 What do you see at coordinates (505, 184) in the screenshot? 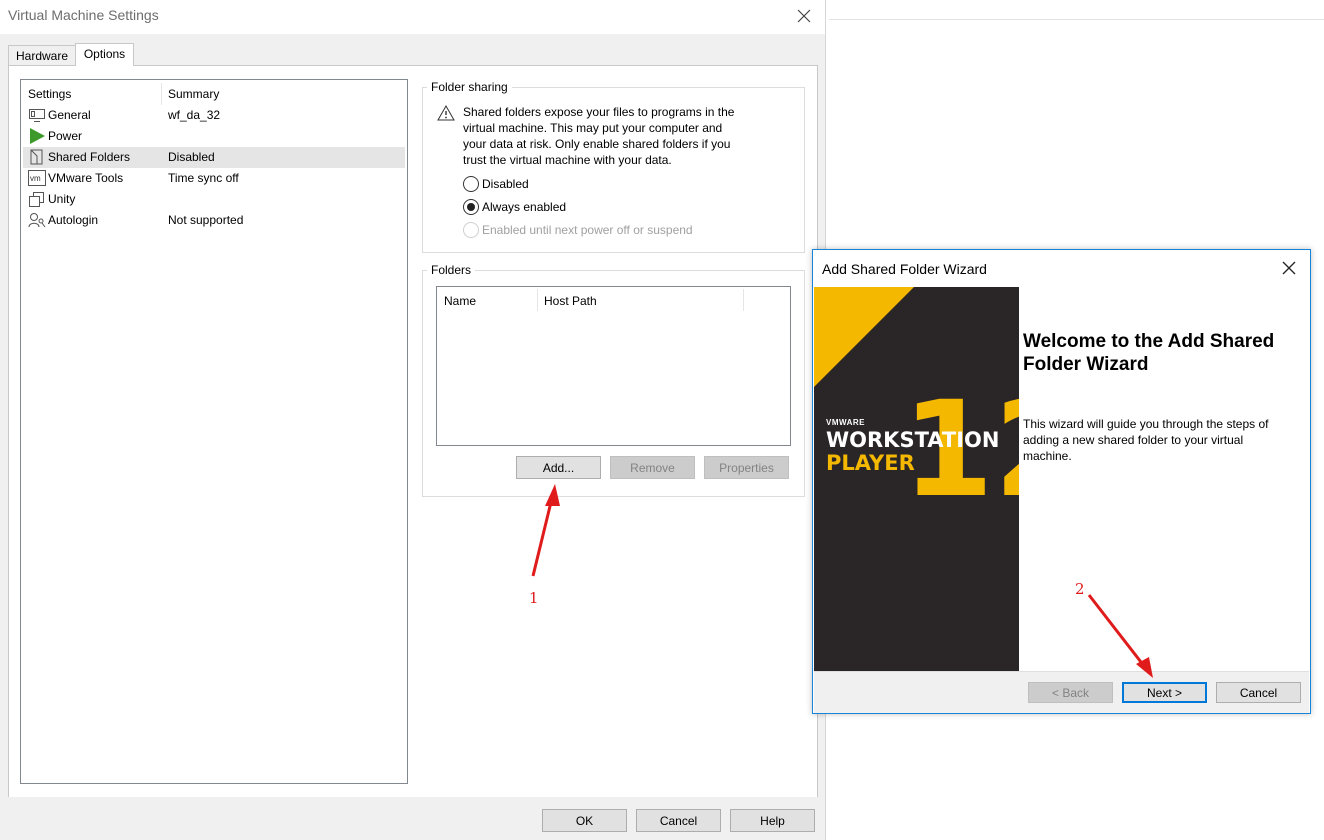
I see `radio-label-disabled: Disabled` at bounding box center [505, 184].